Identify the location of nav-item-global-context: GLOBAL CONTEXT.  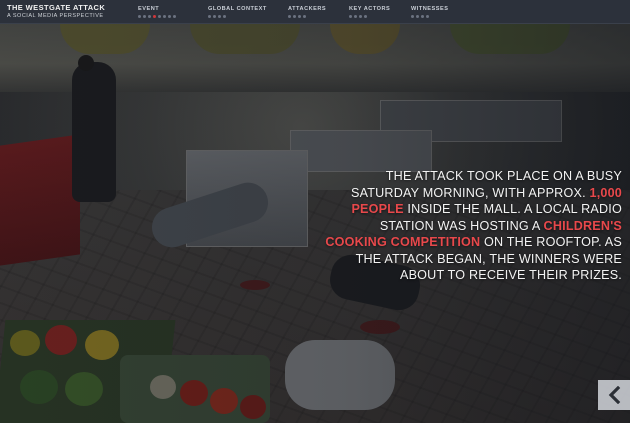
(237, 11).